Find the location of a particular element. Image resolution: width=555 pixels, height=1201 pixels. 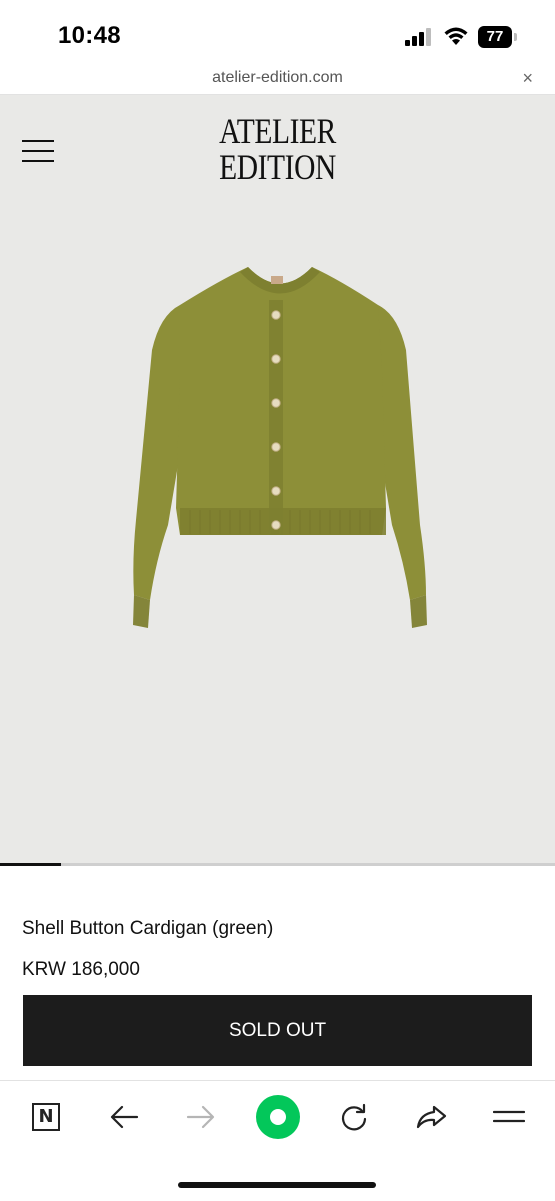

image-carousel-progress is located at coordinates (277, 864).